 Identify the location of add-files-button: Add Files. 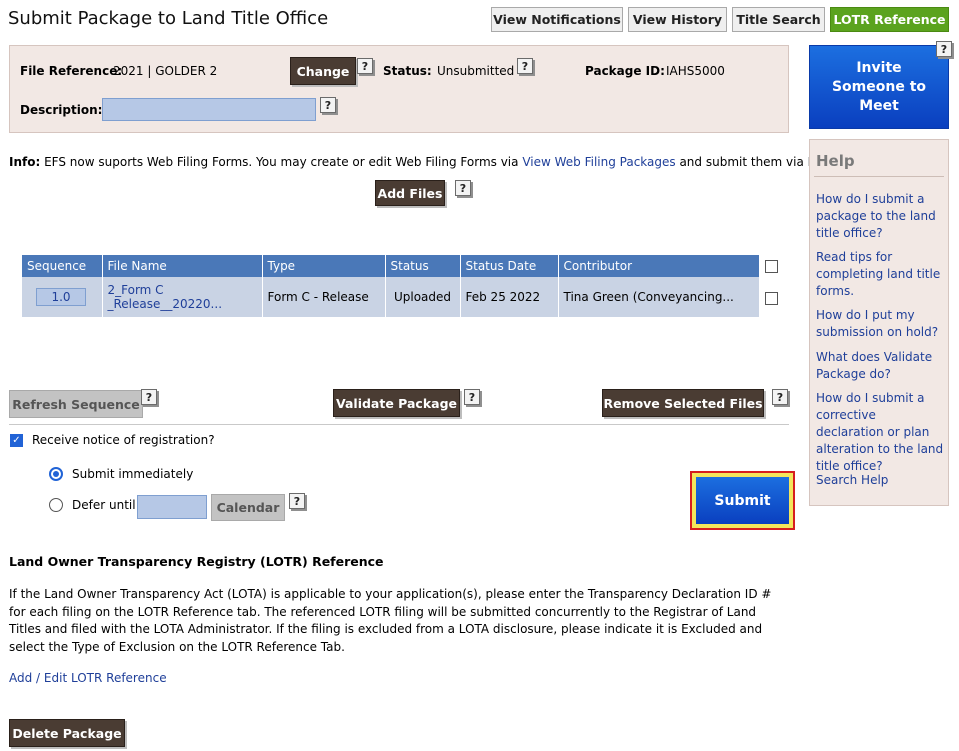
(410, 193).